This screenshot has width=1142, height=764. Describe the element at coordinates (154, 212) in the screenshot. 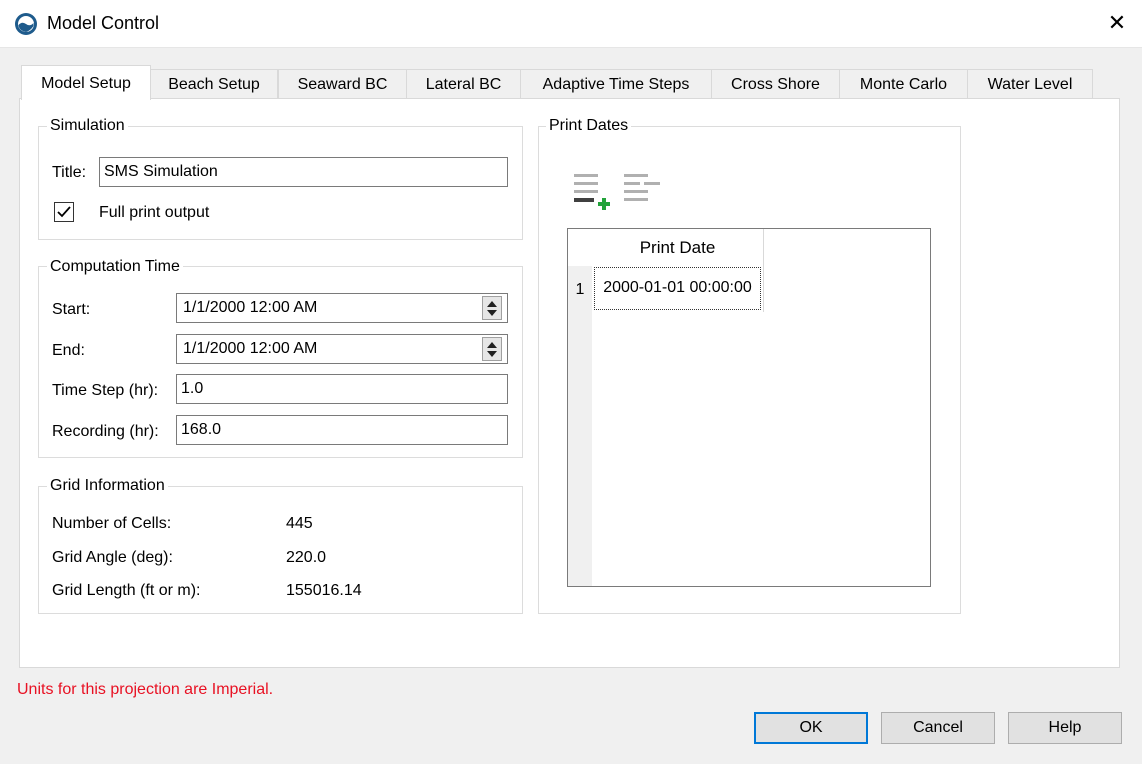

I see `full-print-label: Full print output` at that location.